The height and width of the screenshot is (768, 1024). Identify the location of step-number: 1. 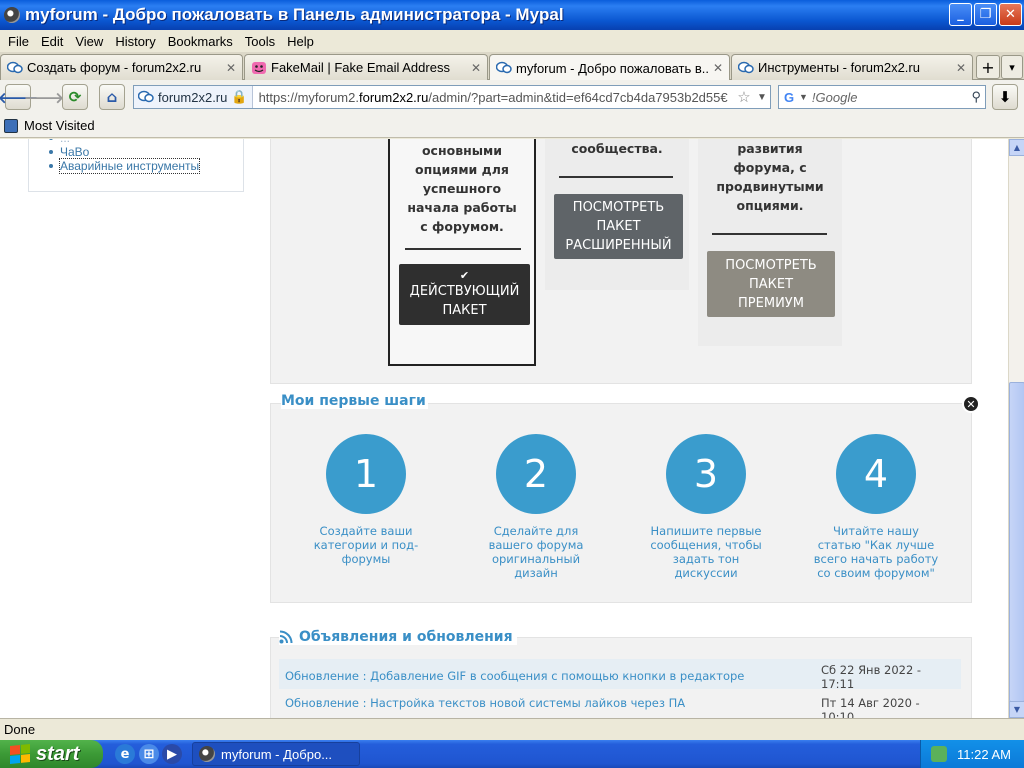
(366, 474).